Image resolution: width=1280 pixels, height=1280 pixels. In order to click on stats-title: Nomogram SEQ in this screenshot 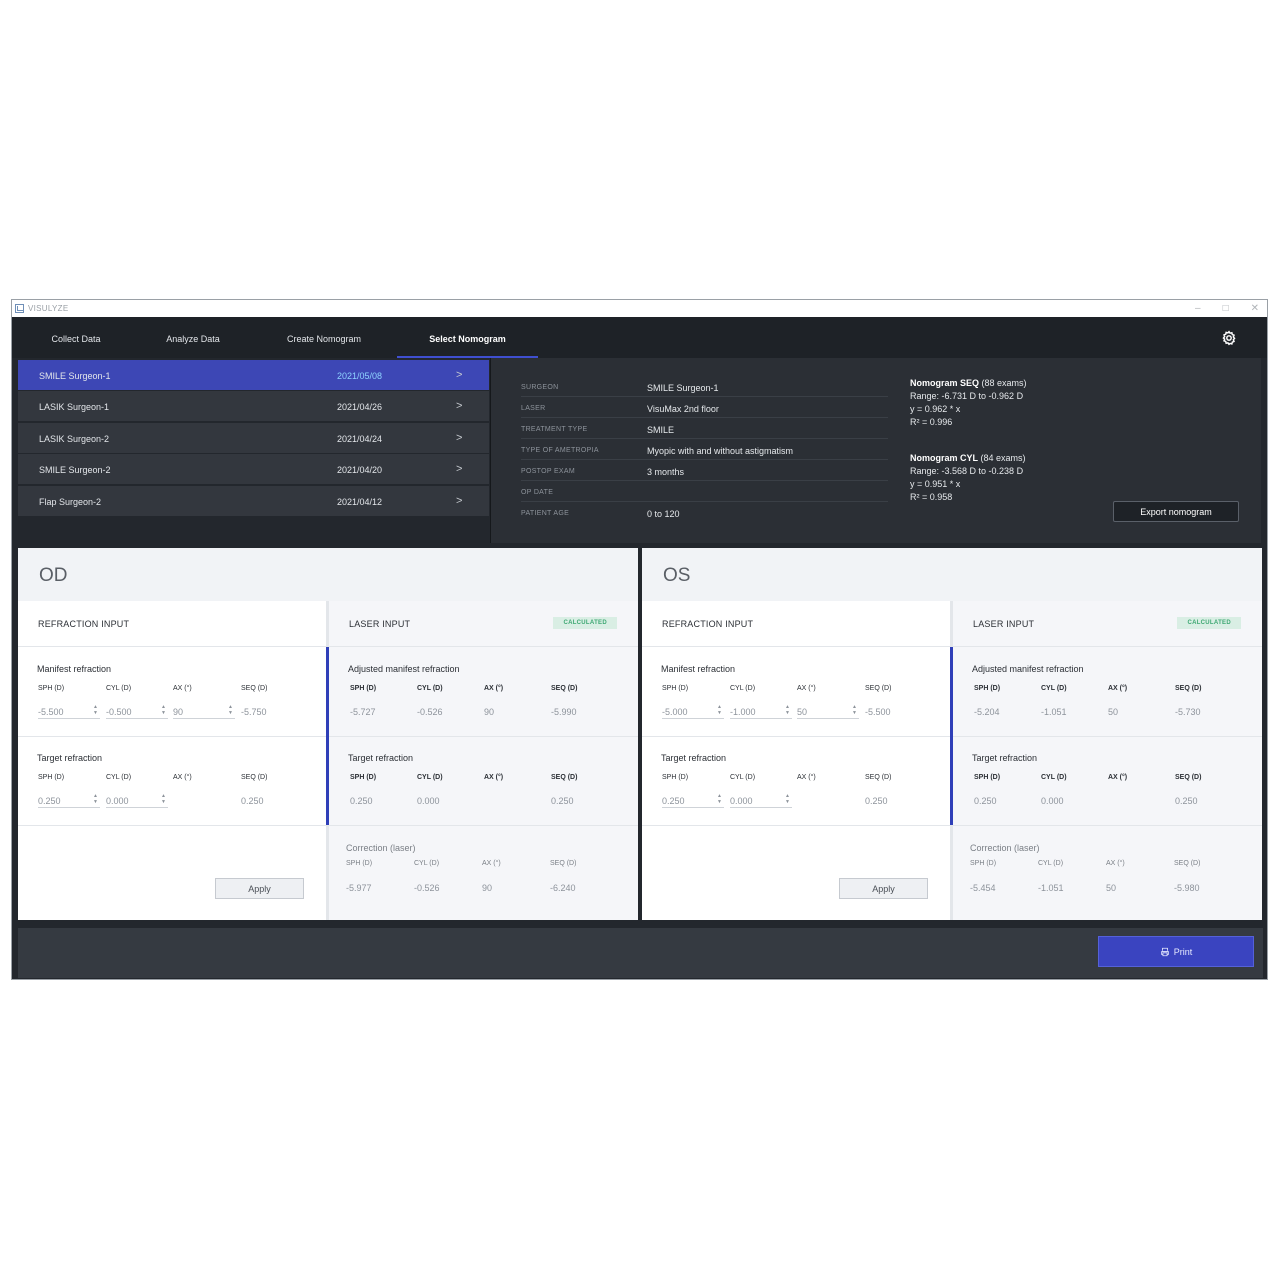, I will do `click(945, 383)`.